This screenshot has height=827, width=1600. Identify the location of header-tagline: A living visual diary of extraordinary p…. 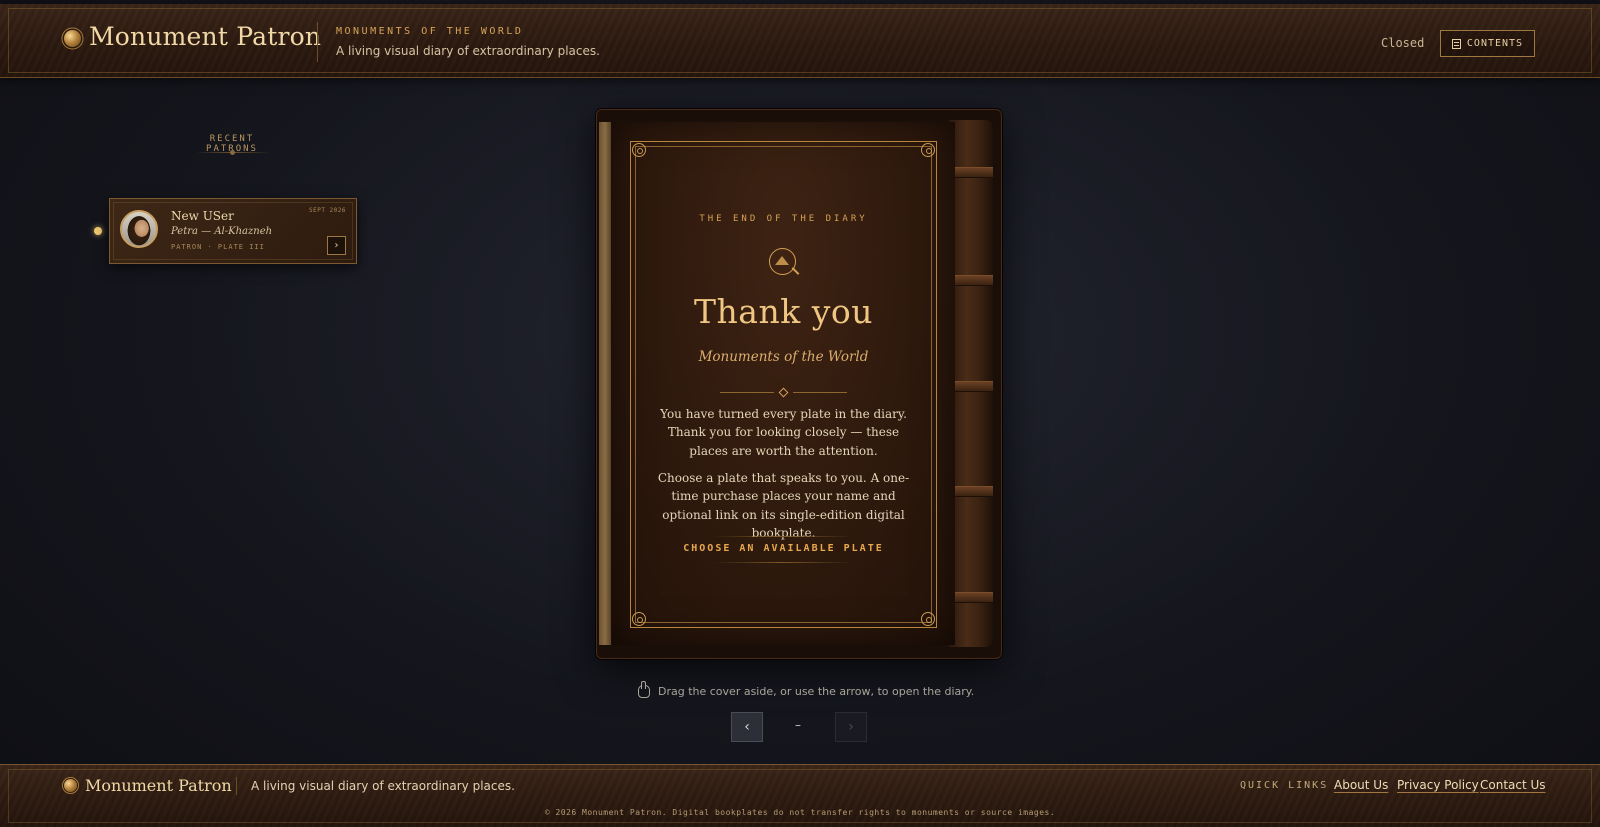
(468, 51).